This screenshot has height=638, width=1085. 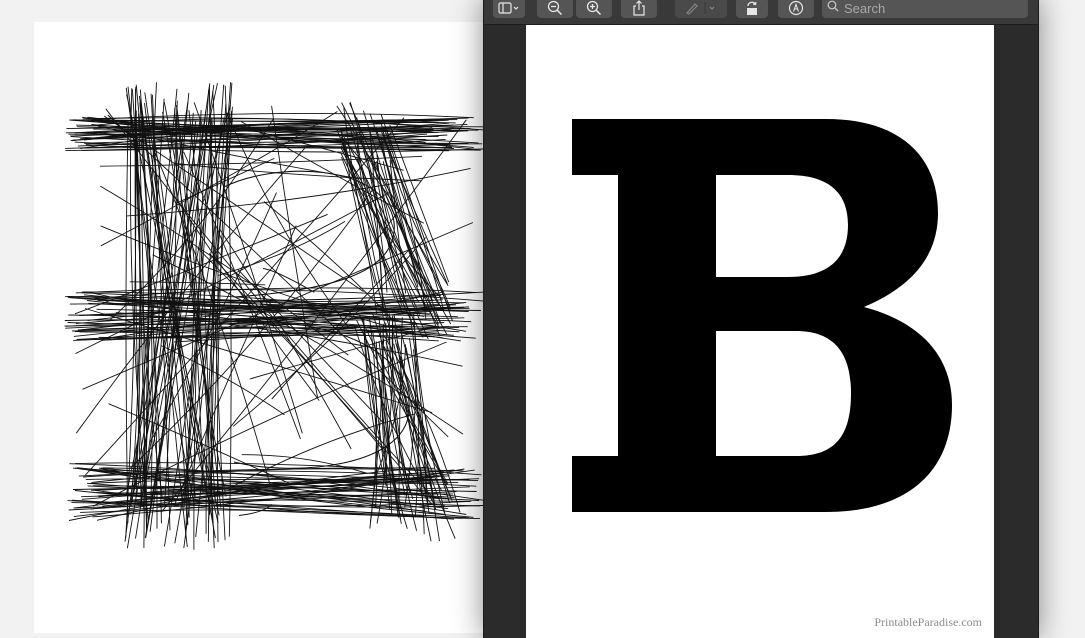 I want to click on search-icon, so click(x=833, y=8).